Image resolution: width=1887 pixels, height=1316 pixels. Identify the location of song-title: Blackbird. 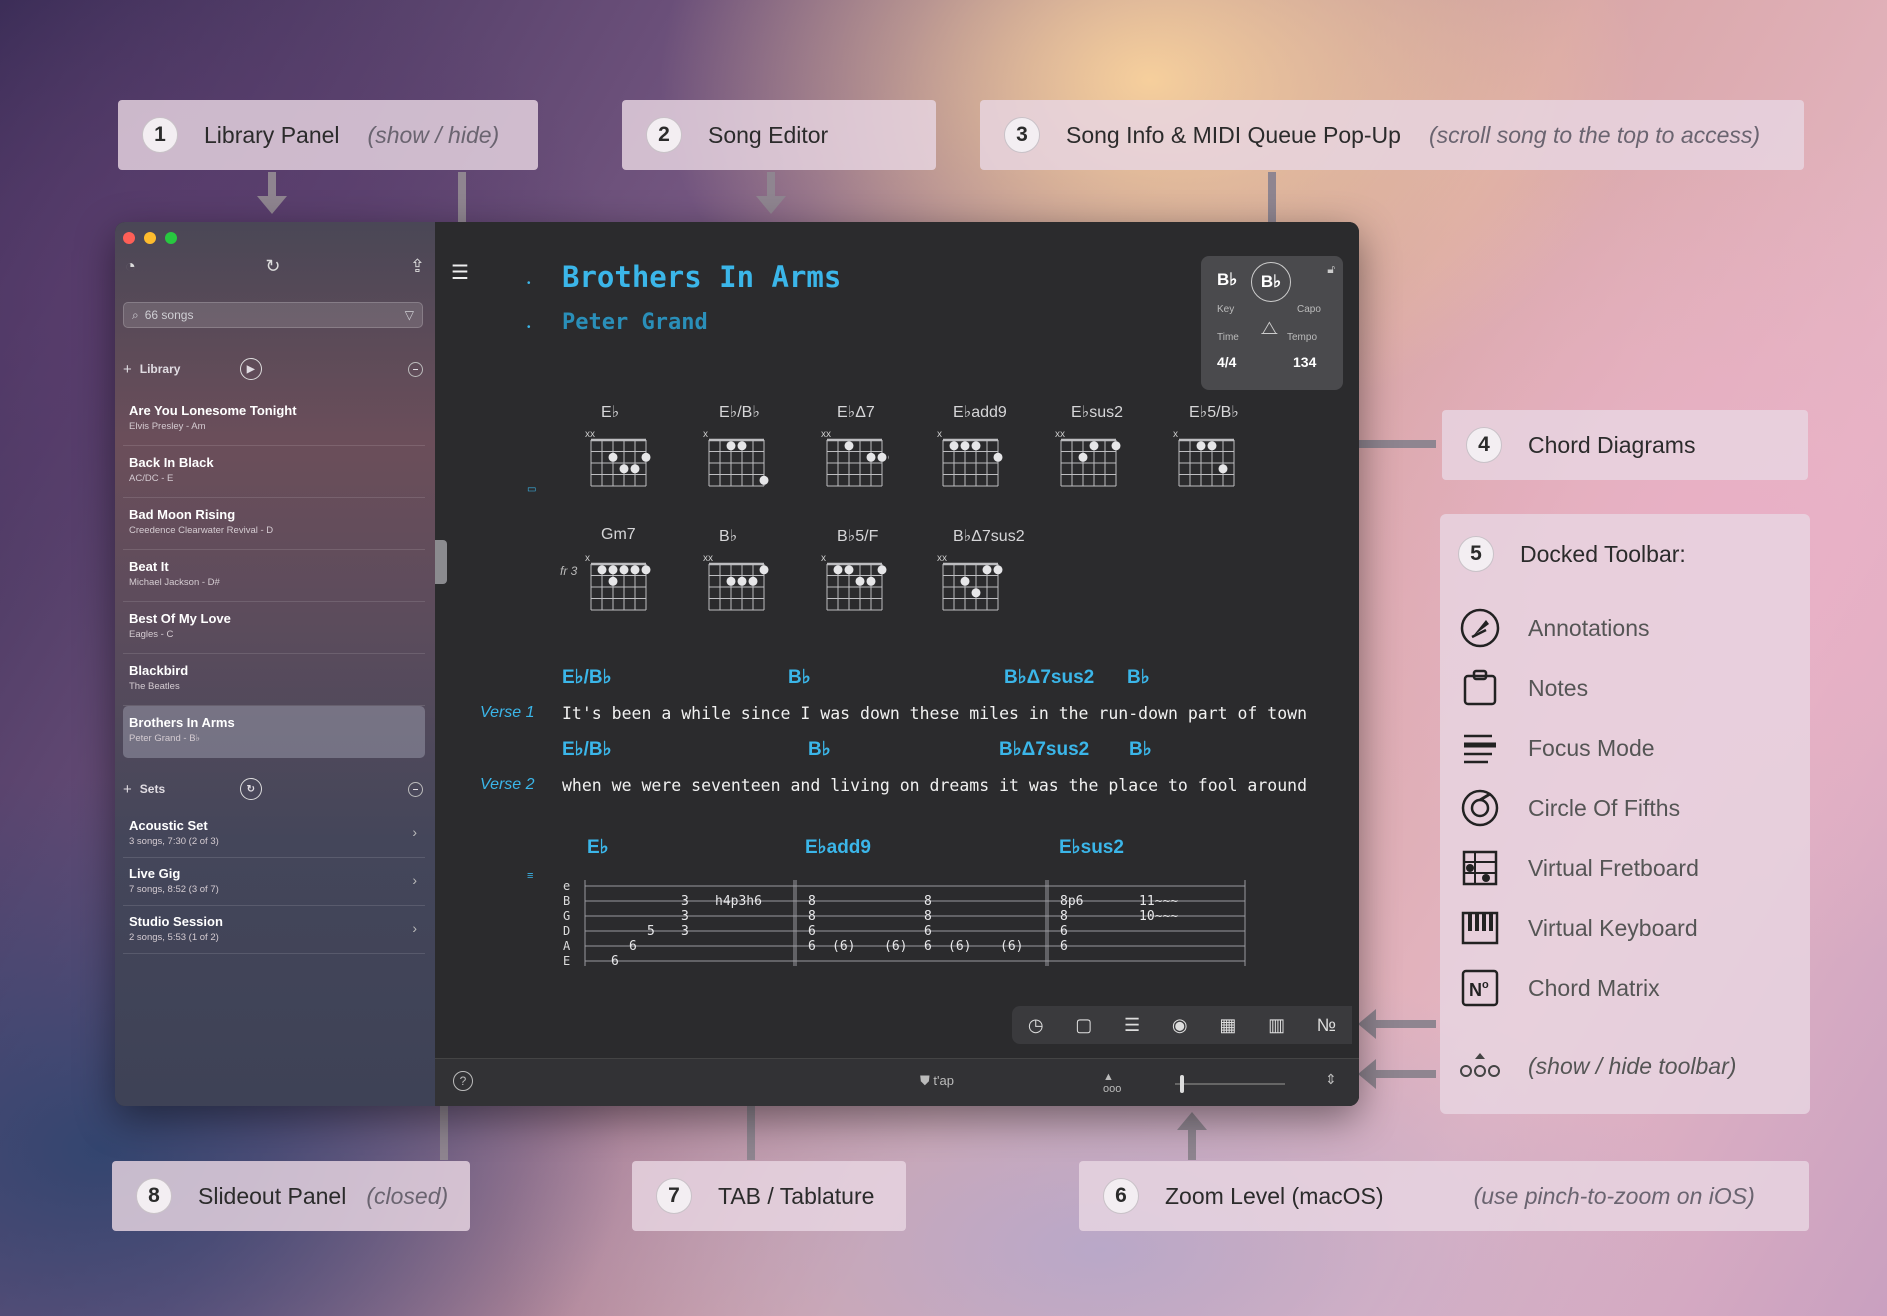
(159, 670).